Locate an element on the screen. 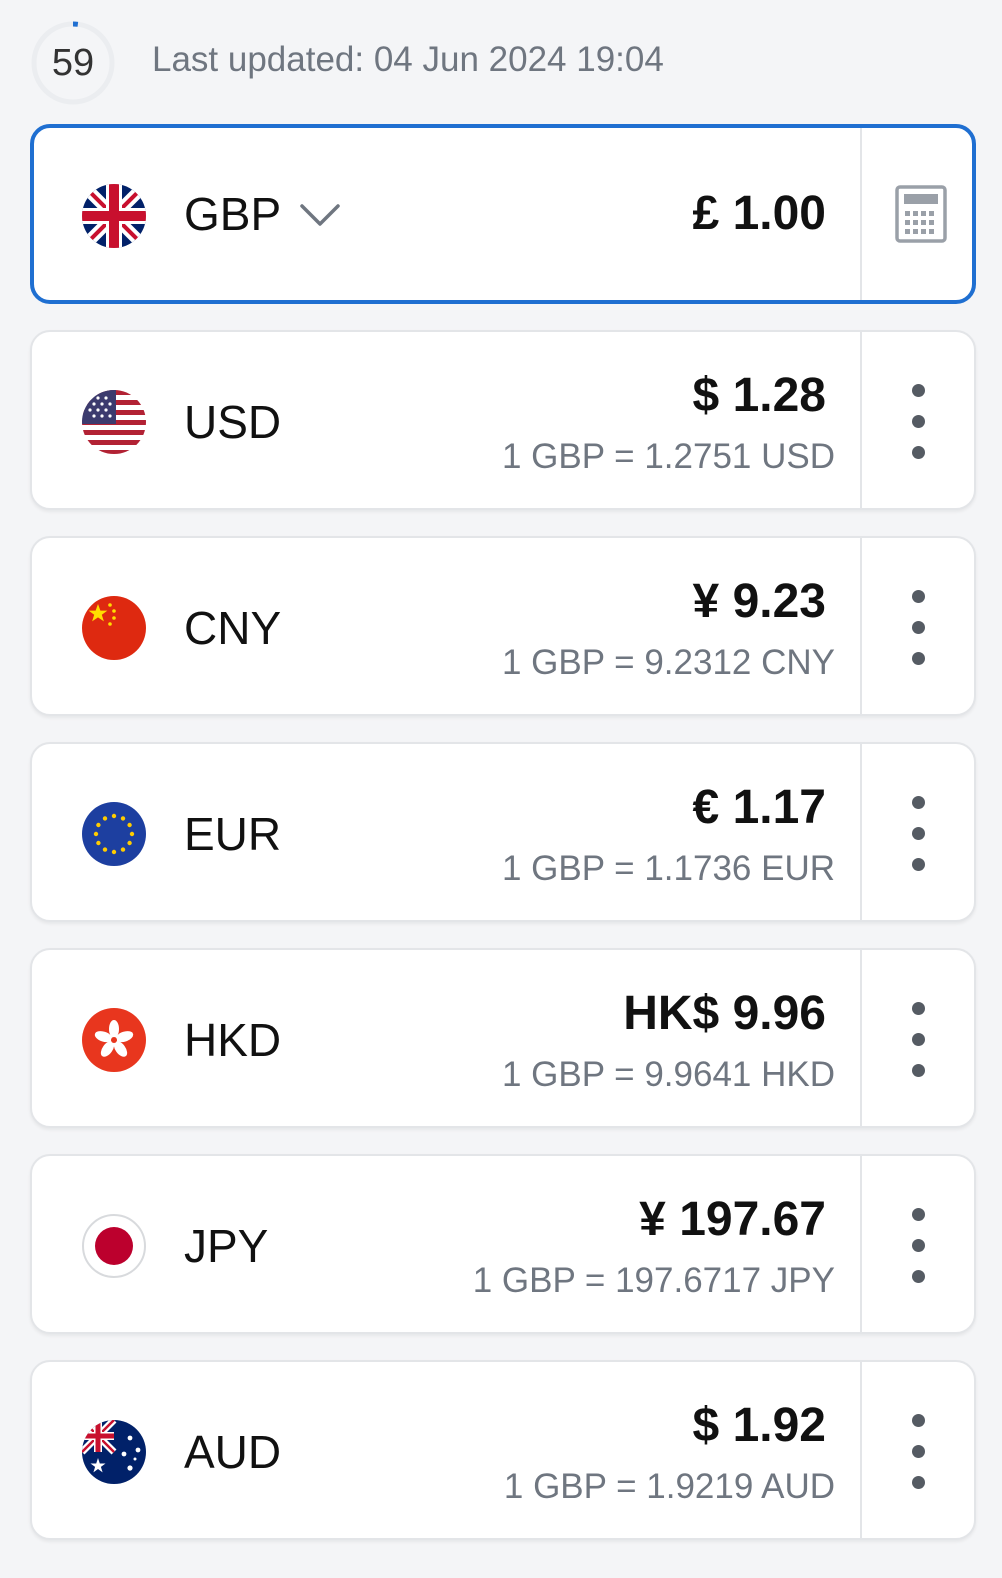  china-flag-icon is located at coordinates (114, 628).